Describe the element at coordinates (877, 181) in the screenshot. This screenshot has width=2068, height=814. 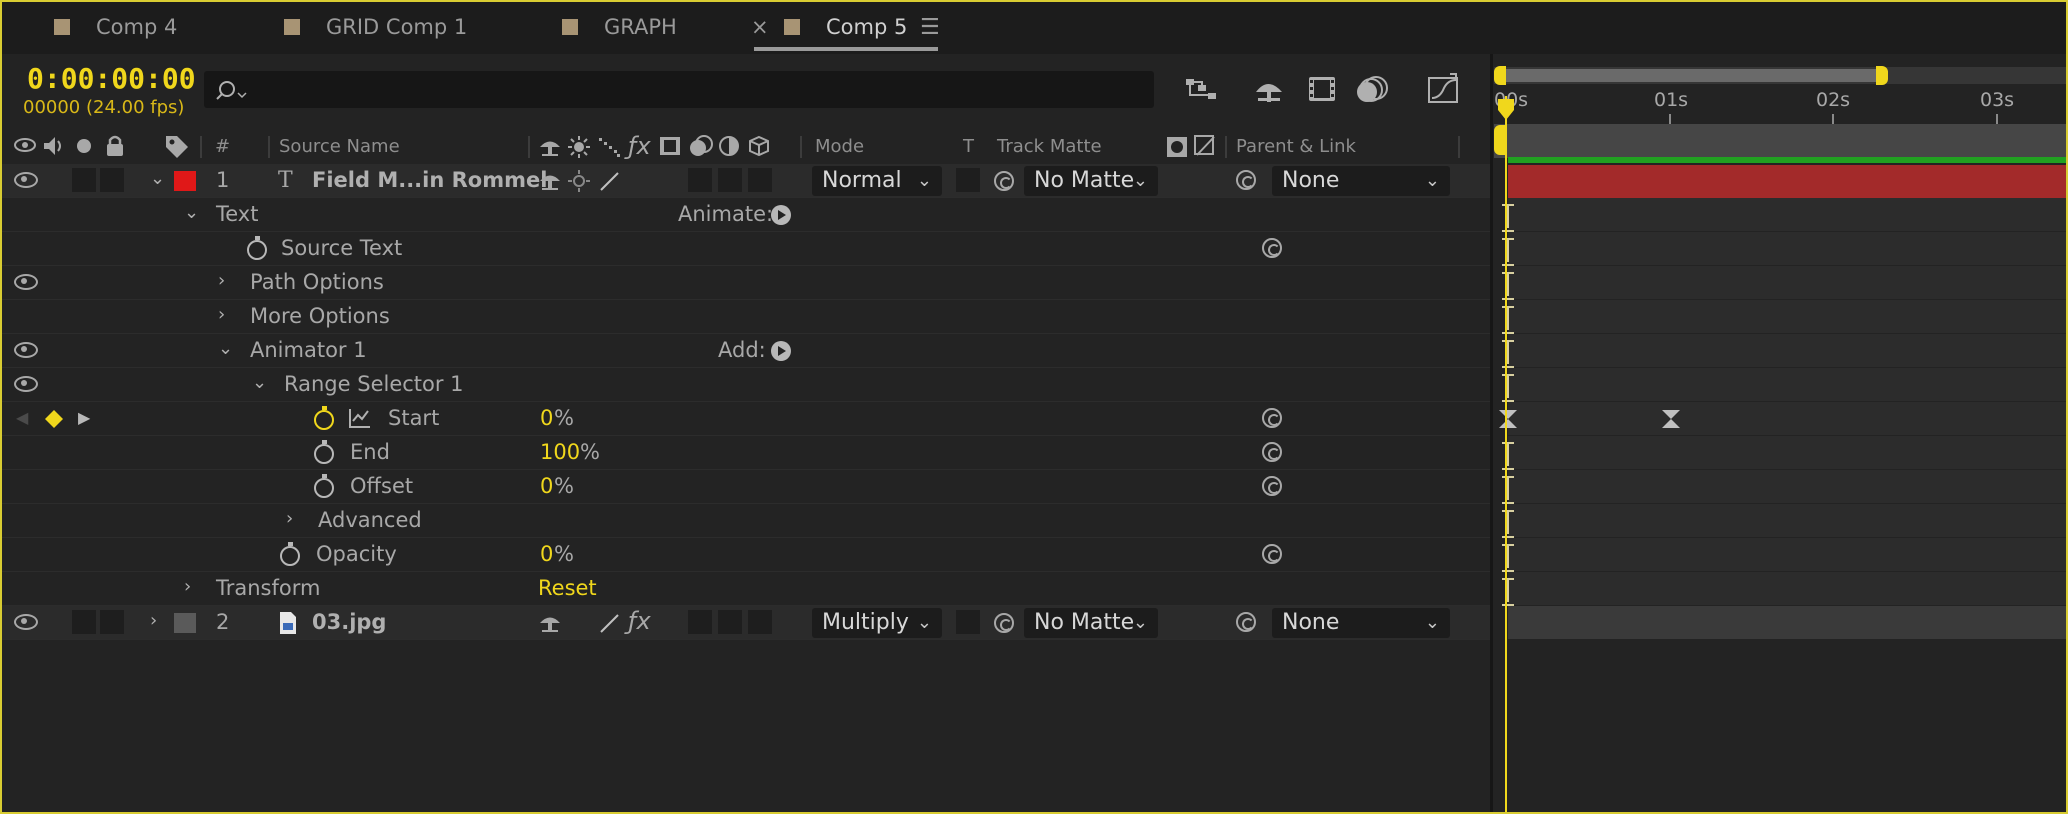
I see `mode-dropdown: Normal ⌄` at that location.